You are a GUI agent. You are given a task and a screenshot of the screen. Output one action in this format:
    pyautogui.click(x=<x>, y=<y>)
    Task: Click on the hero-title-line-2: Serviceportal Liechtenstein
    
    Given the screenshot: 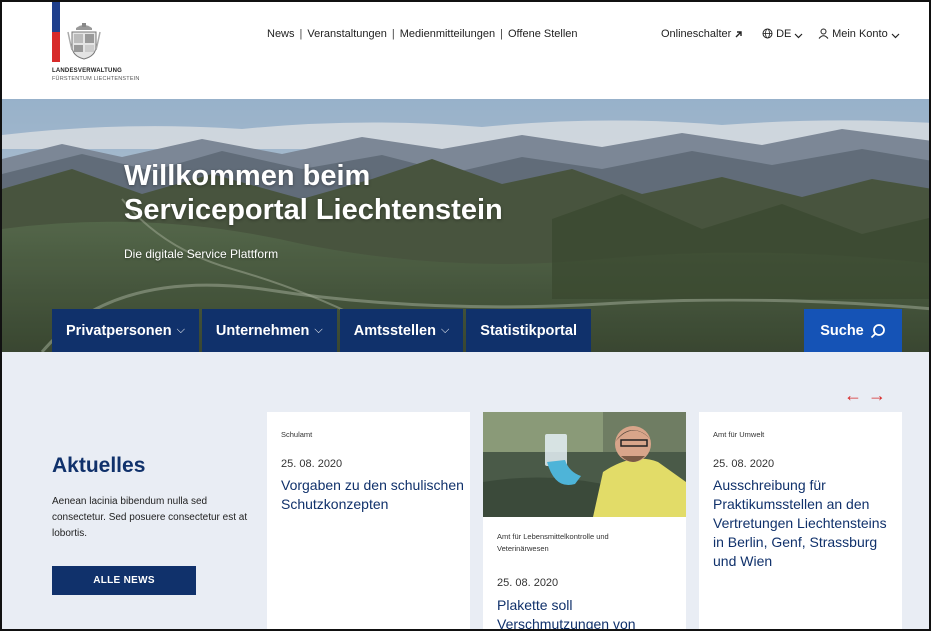 What is the action you would take?
    pyautogui.click(x=313, y=210)
    